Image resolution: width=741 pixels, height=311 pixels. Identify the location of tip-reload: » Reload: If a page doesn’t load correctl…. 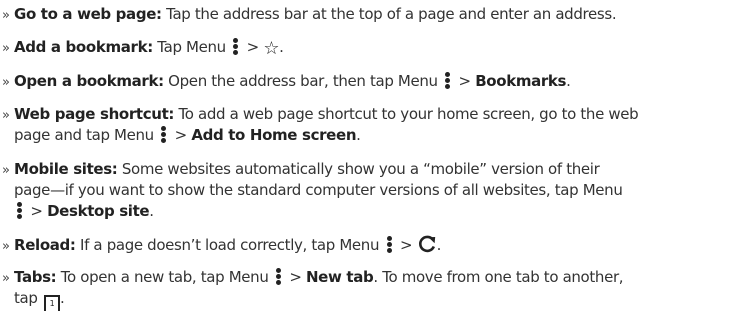
(221, 244).